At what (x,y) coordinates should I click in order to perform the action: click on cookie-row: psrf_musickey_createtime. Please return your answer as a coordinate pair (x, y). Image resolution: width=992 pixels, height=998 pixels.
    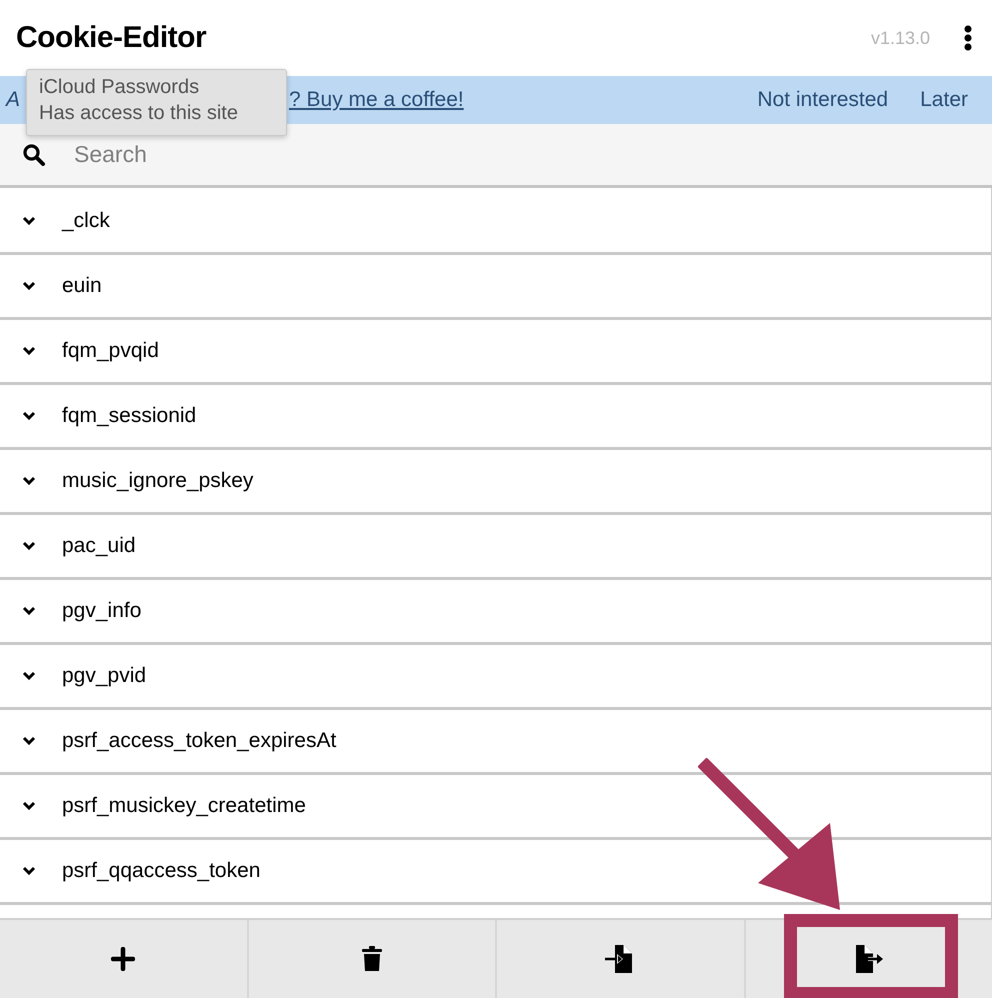
    Looking at the image, I should click on (495, 807).